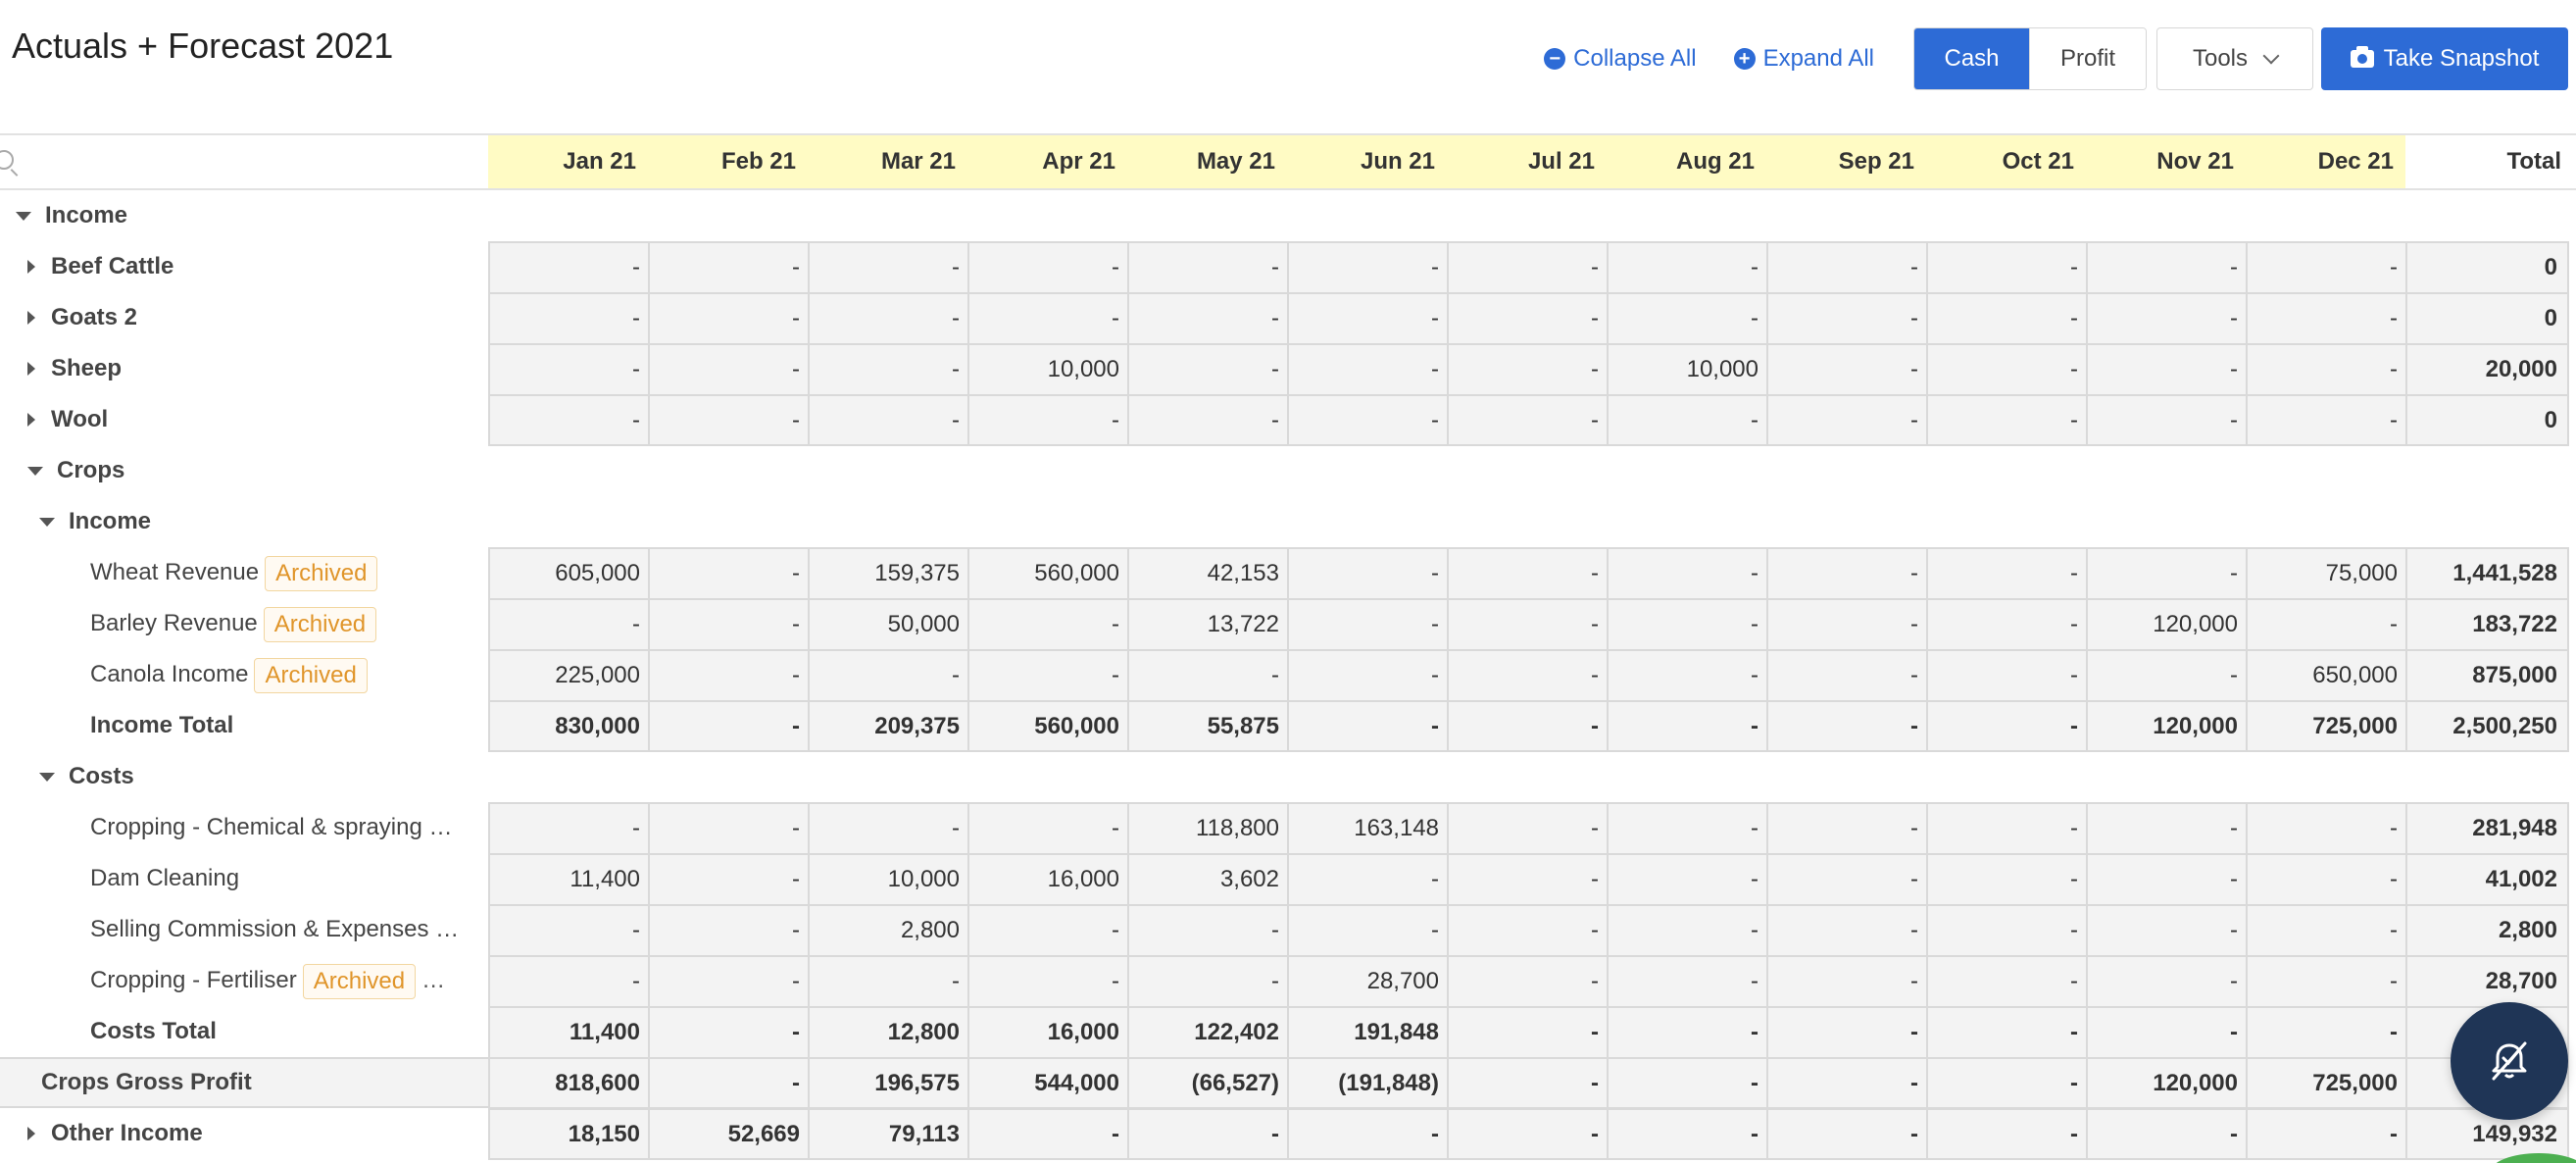  What do you see at coordinates (570, 574) in the screenshot?
I see `value-cell: 605,000` at bounding box center [570, 574].